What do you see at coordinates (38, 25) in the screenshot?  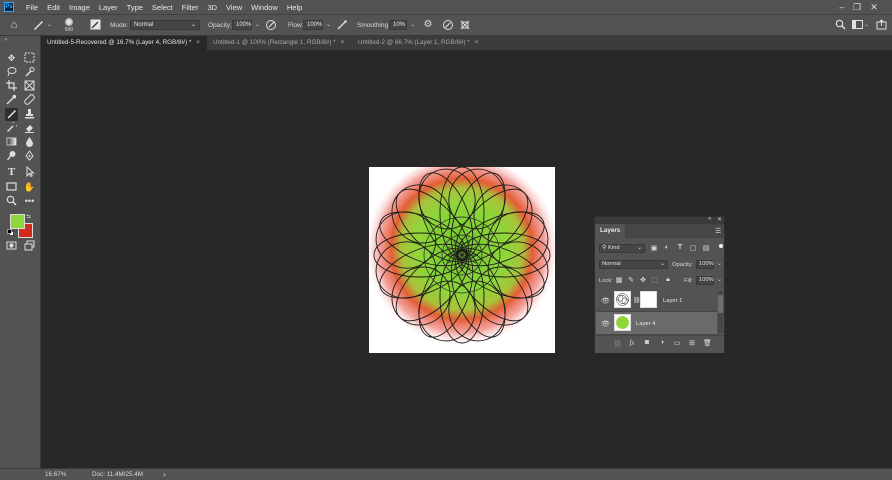 I see `brush-tool-preset-icon` at bounding box center [38, 25].